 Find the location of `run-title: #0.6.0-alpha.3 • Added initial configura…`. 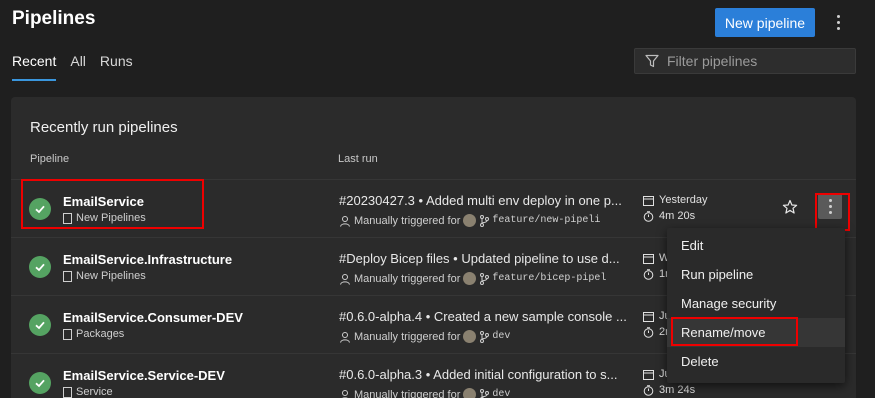

run-title: #0.6.0-alpha.3 • Added initial configura… is located at coordinates (486, 374).